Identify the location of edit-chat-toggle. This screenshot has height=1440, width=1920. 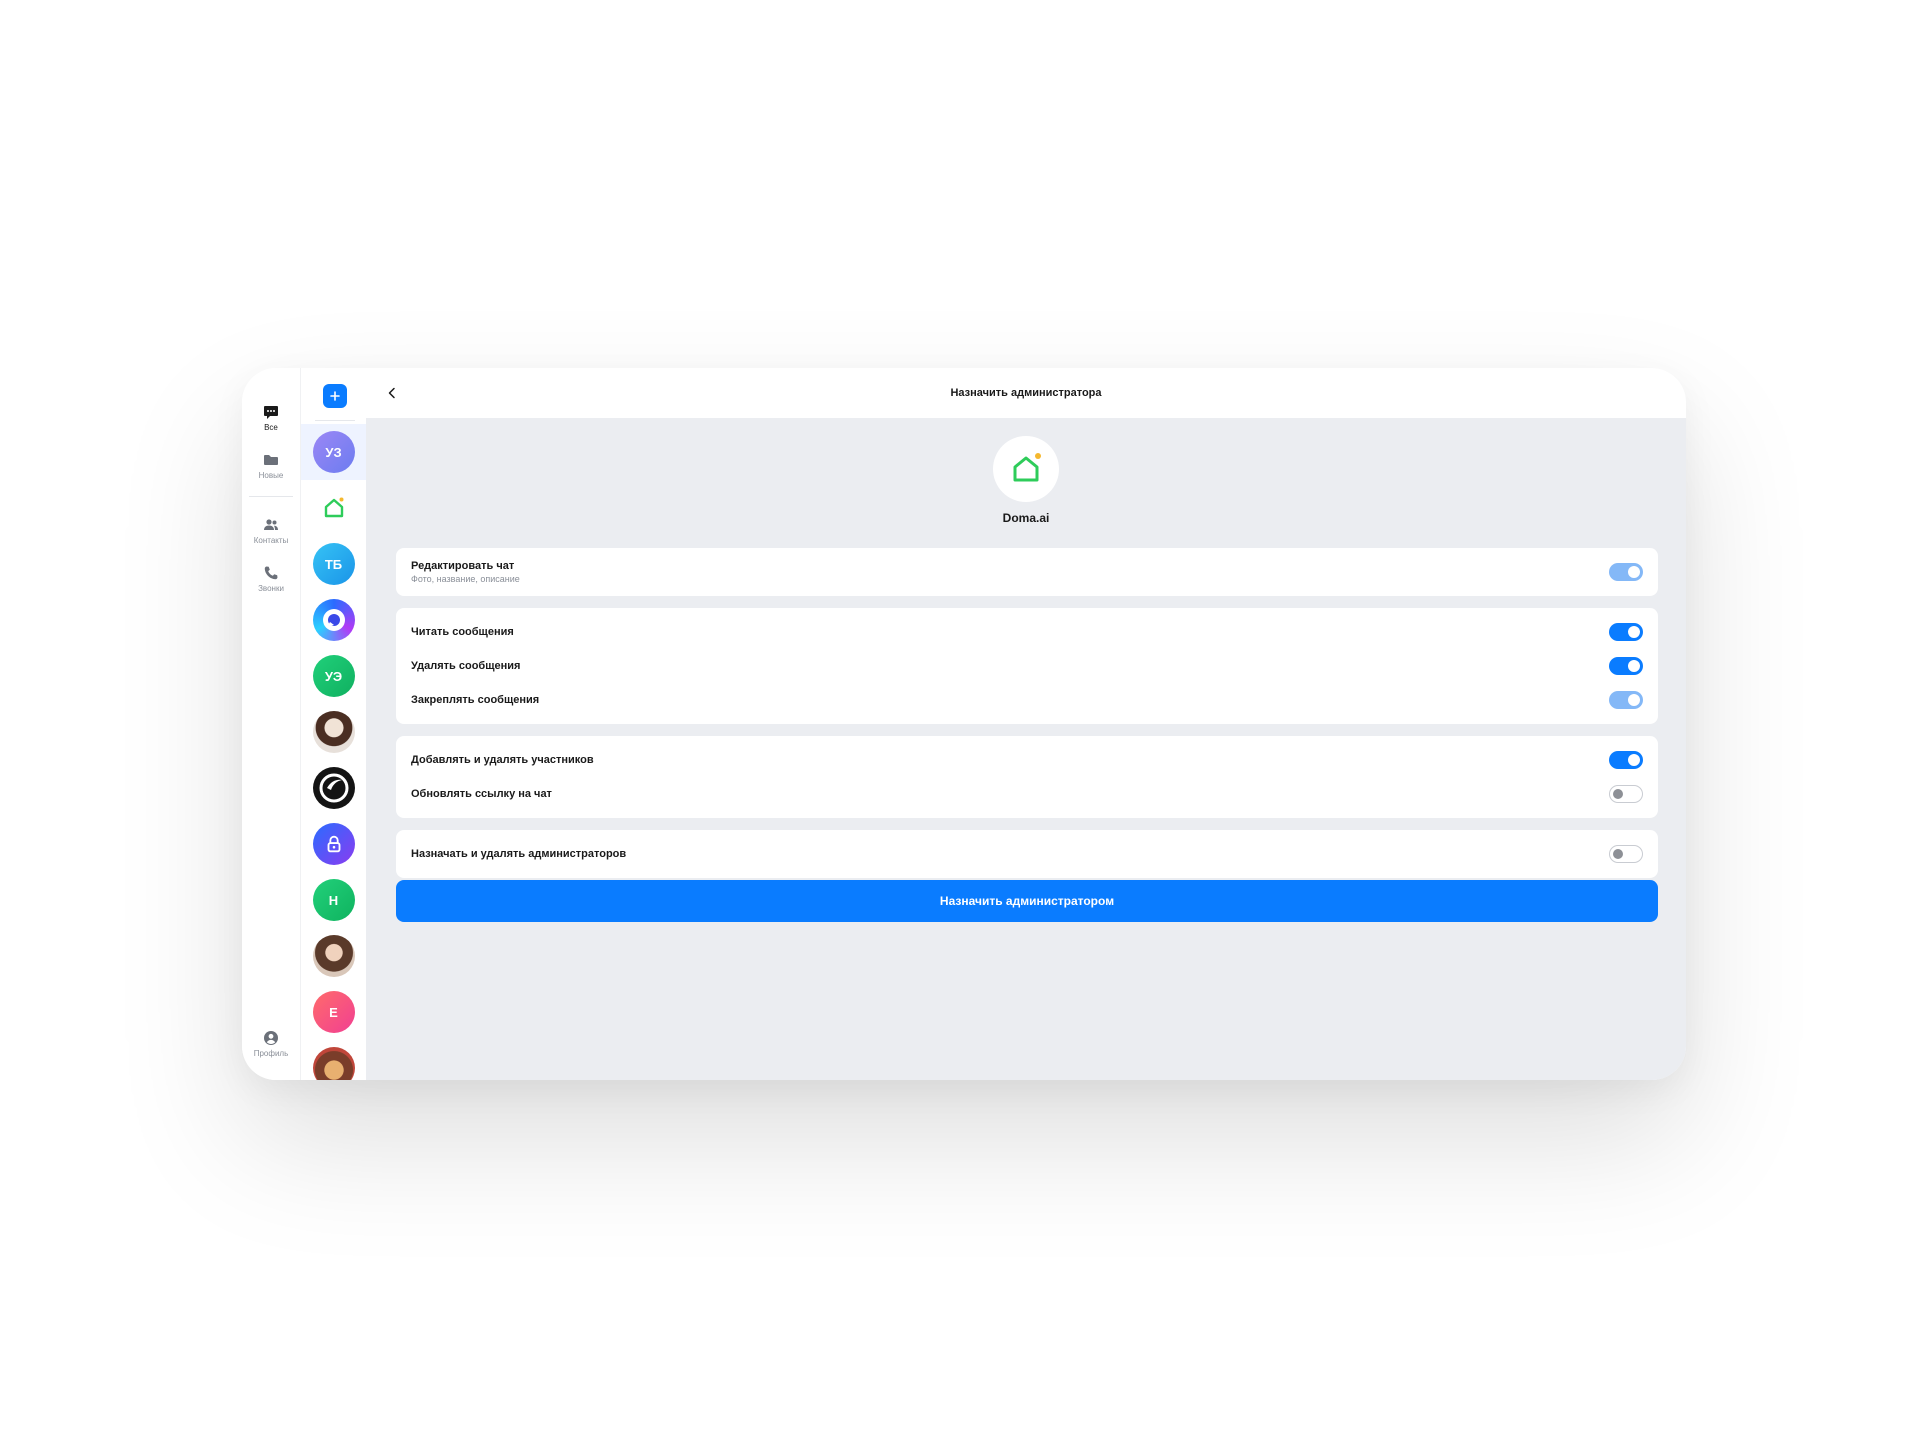
(1626, 572).